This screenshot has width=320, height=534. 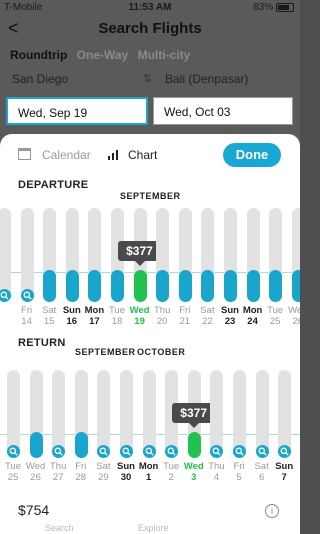 What do you see at coordinates (139, 263) in the screenshot?
I see `departure-tooltip-arrow` at bounding box center [139, 263].